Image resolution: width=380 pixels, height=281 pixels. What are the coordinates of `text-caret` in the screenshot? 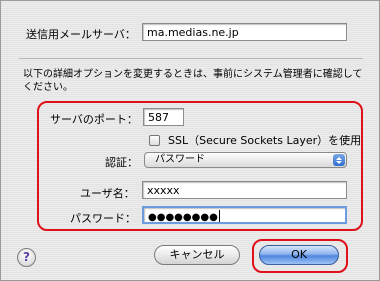 It's located at (219, 216).